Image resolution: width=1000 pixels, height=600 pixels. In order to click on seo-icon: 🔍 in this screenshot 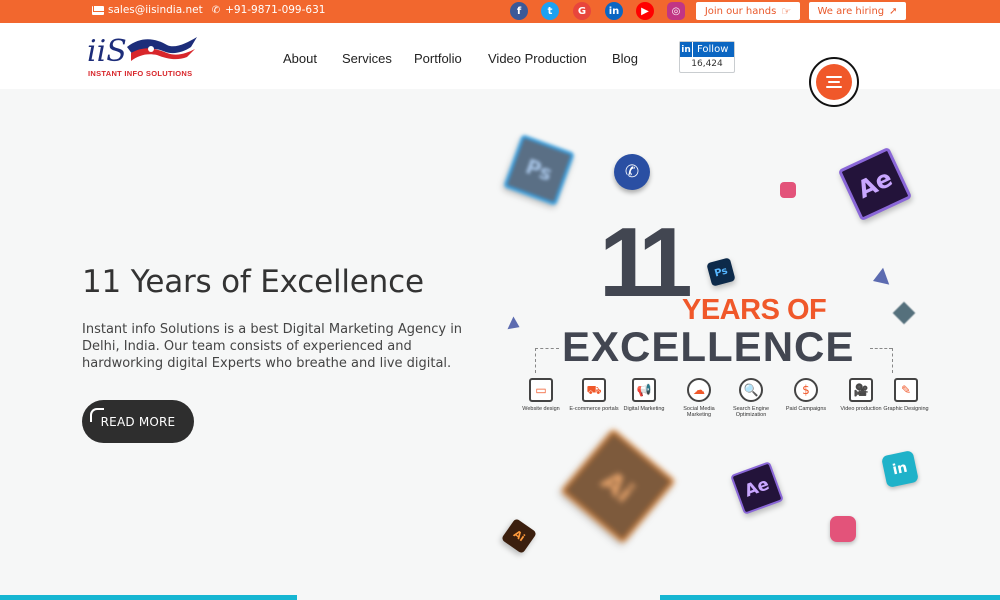, I will do `click(751, 390)`.